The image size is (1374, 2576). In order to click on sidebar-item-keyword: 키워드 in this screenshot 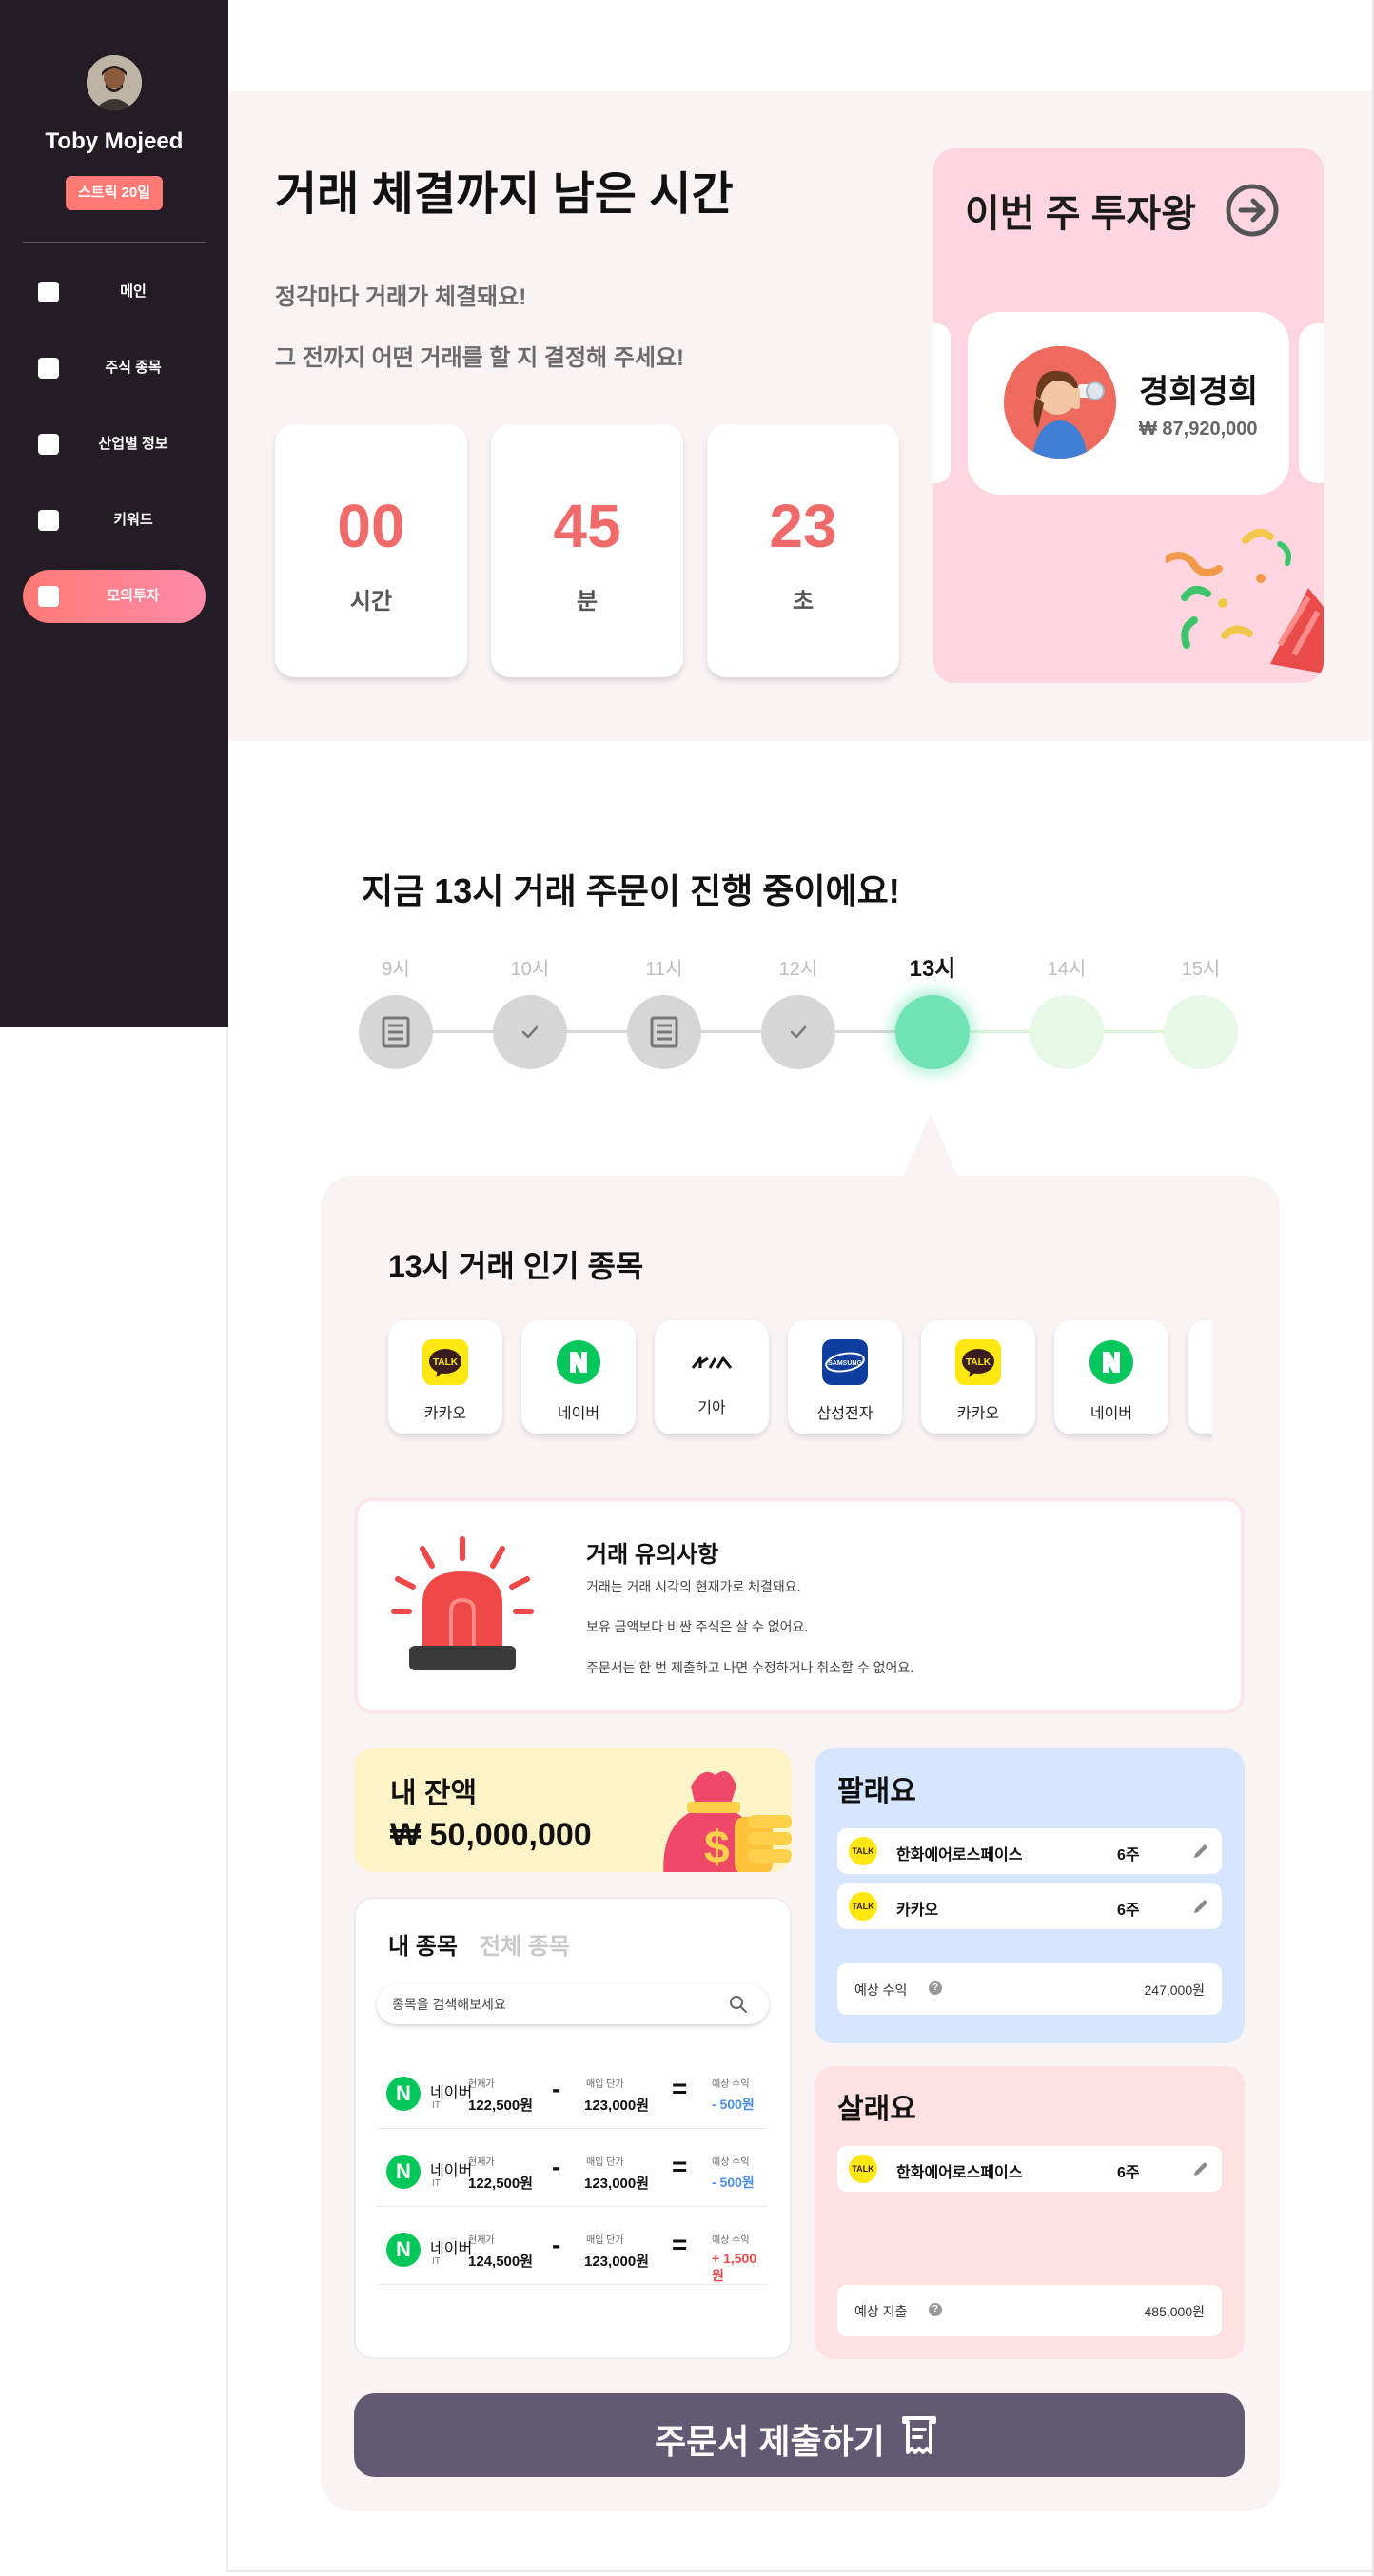, I will do `click(115, 520)`.